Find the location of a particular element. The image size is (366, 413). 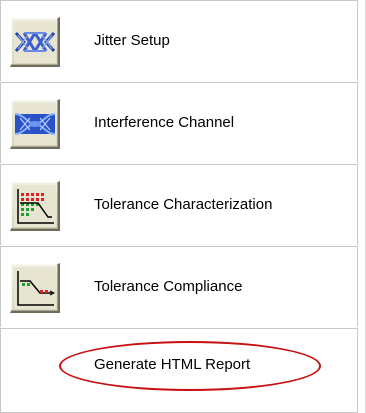

generate-html-report-link: Generate HTML Report is located at coordinates (172, 365).